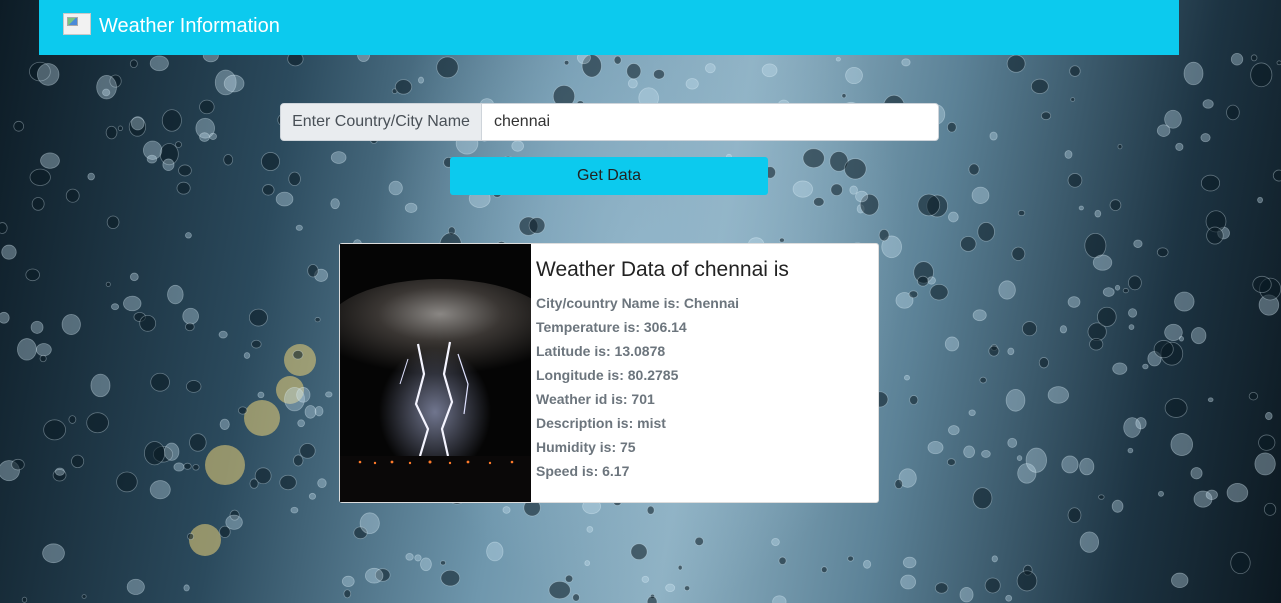 This screenshot has width=1281, height=603. I want to click on brand-title: Weather Information, so click(189, 26).